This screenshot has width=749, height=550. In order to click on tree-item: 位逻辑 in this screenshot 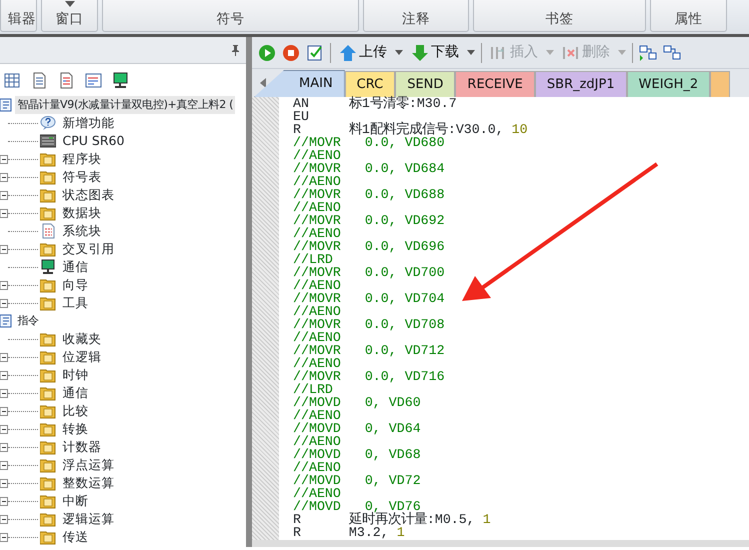, I will do `click(82, 357)`.